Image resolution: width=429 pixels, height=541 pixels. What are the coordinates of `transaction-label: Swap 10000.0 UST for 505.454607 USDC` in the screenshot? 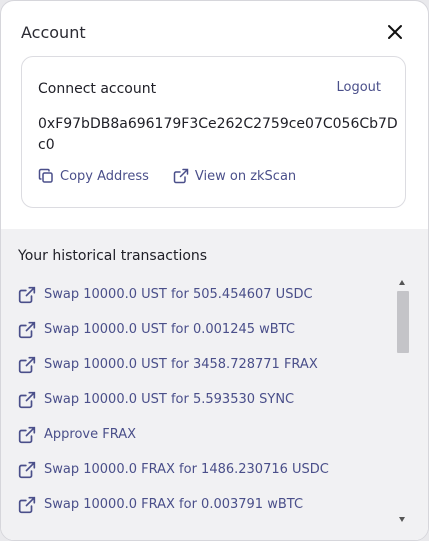 It's located at (178, 294).